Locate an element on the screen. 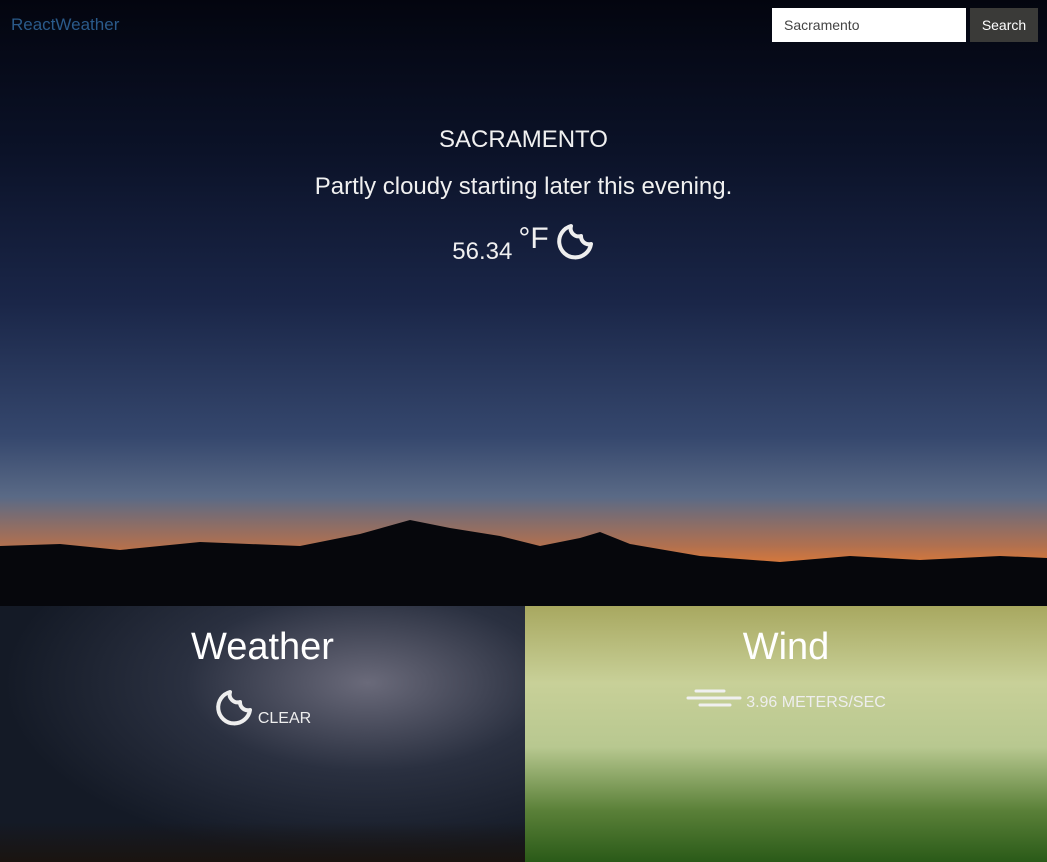  weather-condition-text: CLEAR is located at coordinates (284, 718).